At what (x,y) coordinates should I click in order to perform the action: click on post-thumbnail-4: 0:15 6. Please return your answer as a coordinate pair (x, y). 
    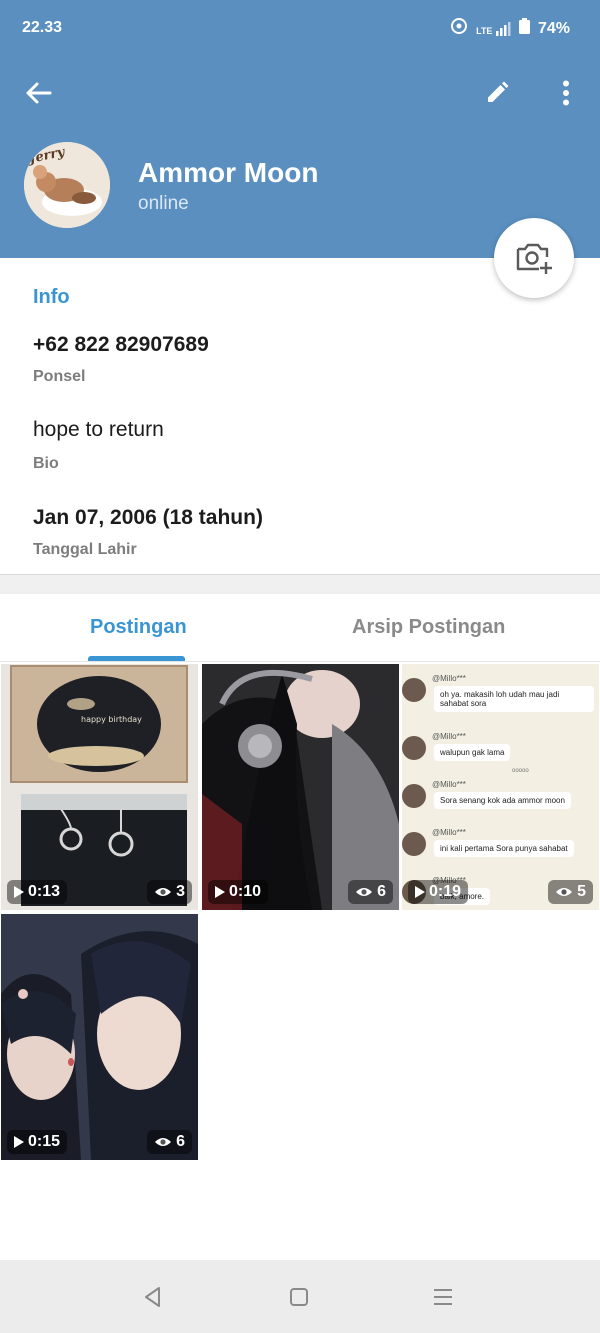
    Looking at the image, I should click on (99, 1037).